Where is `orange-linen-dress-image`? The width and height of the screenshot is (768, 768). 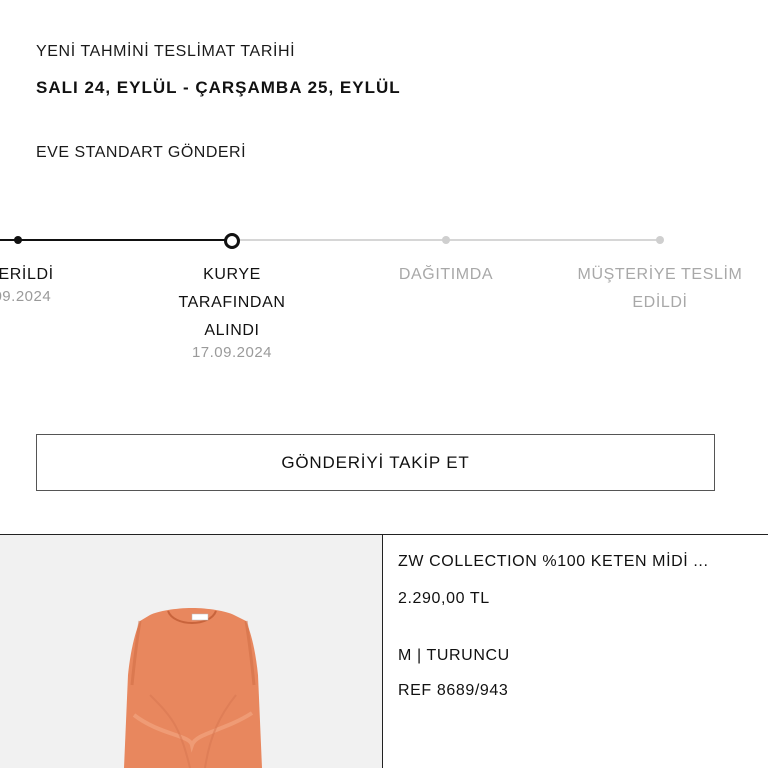 orange-linen-dress-image is located at coordinates (193, 688).